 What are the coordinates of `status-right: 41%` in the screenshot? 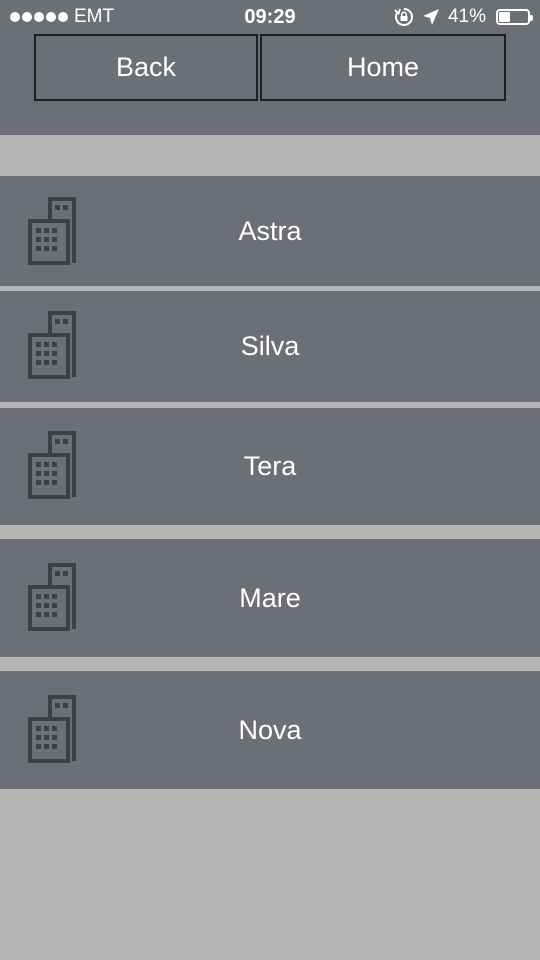 It's located at (463, 17).